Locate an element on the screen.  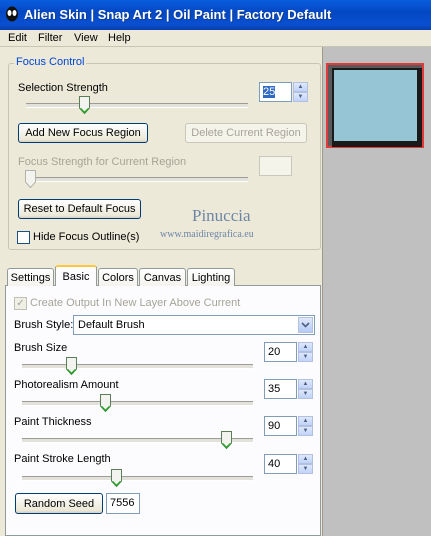
menu-edit: Edit is located at coordinates (17, 38).